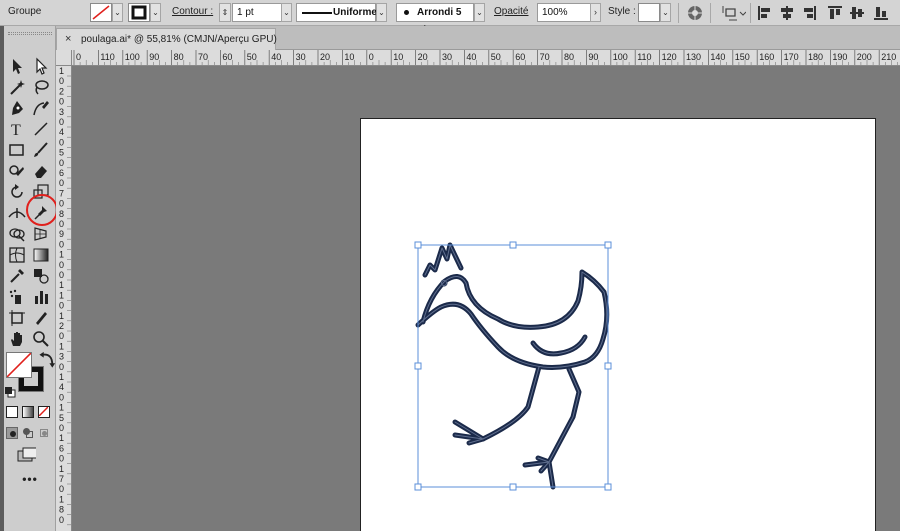  I want to click on ruler-label: 90, so click(154, 57).